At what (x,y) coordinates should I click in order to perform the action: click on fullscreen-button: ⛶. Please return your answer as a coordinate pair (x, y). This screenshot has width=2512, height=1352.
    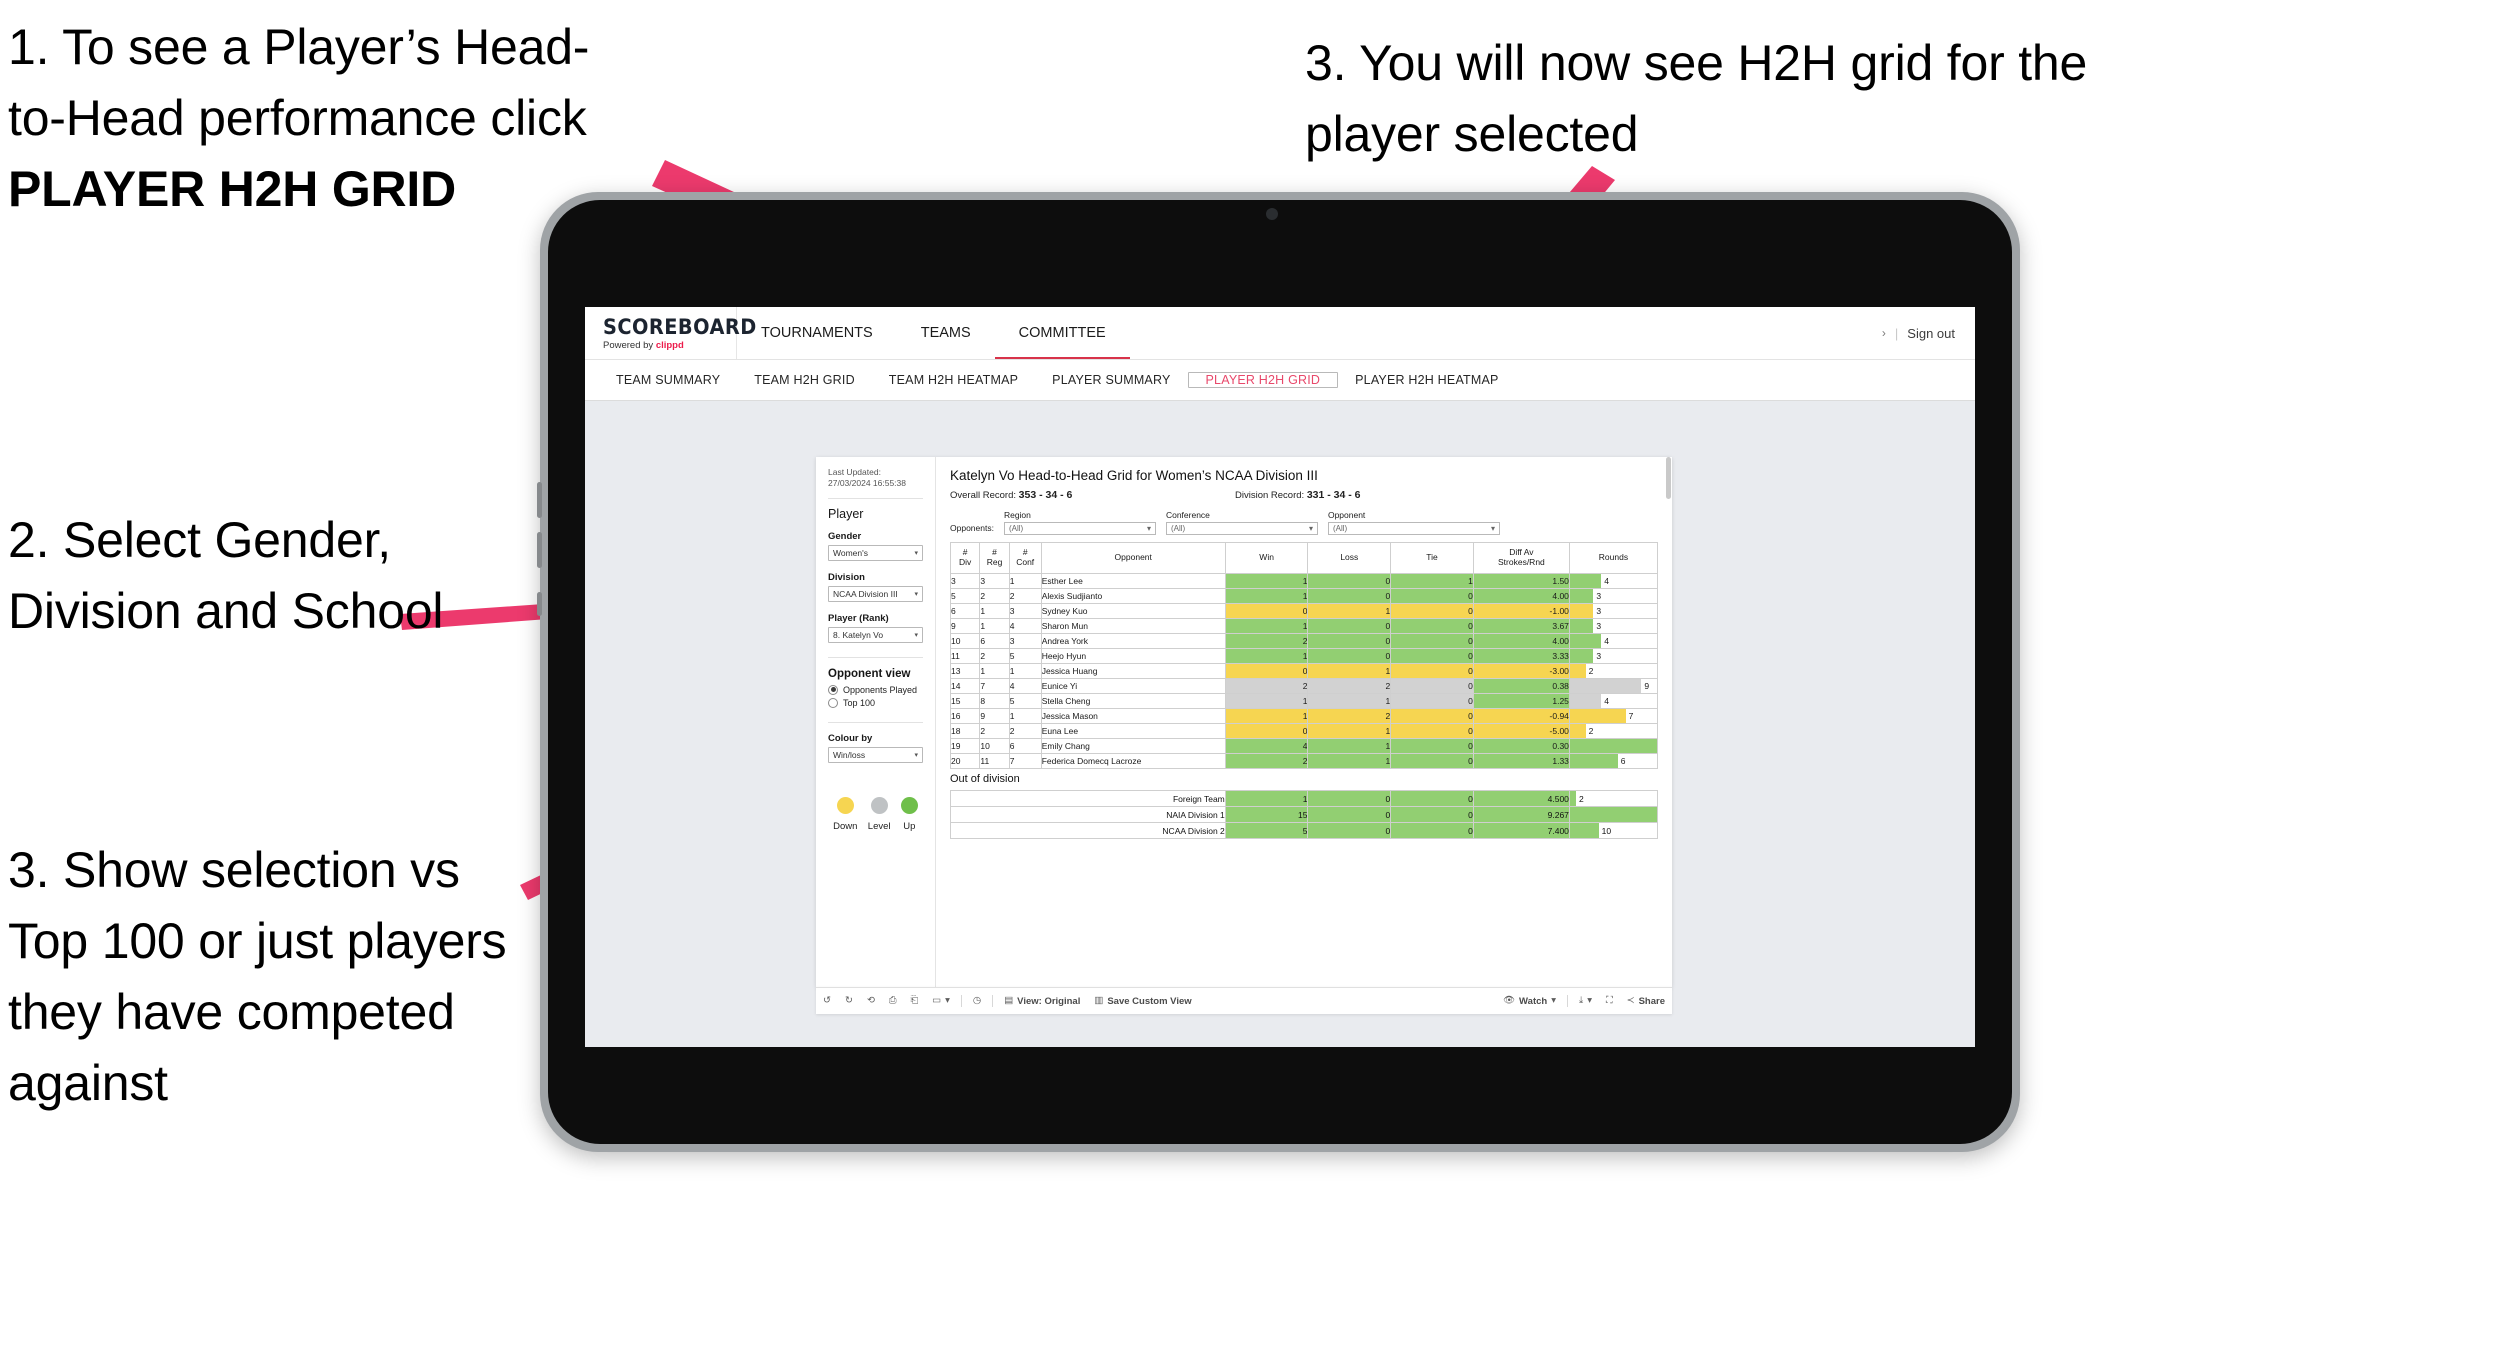
    Looking at the image, I should click on (1609, 1001).